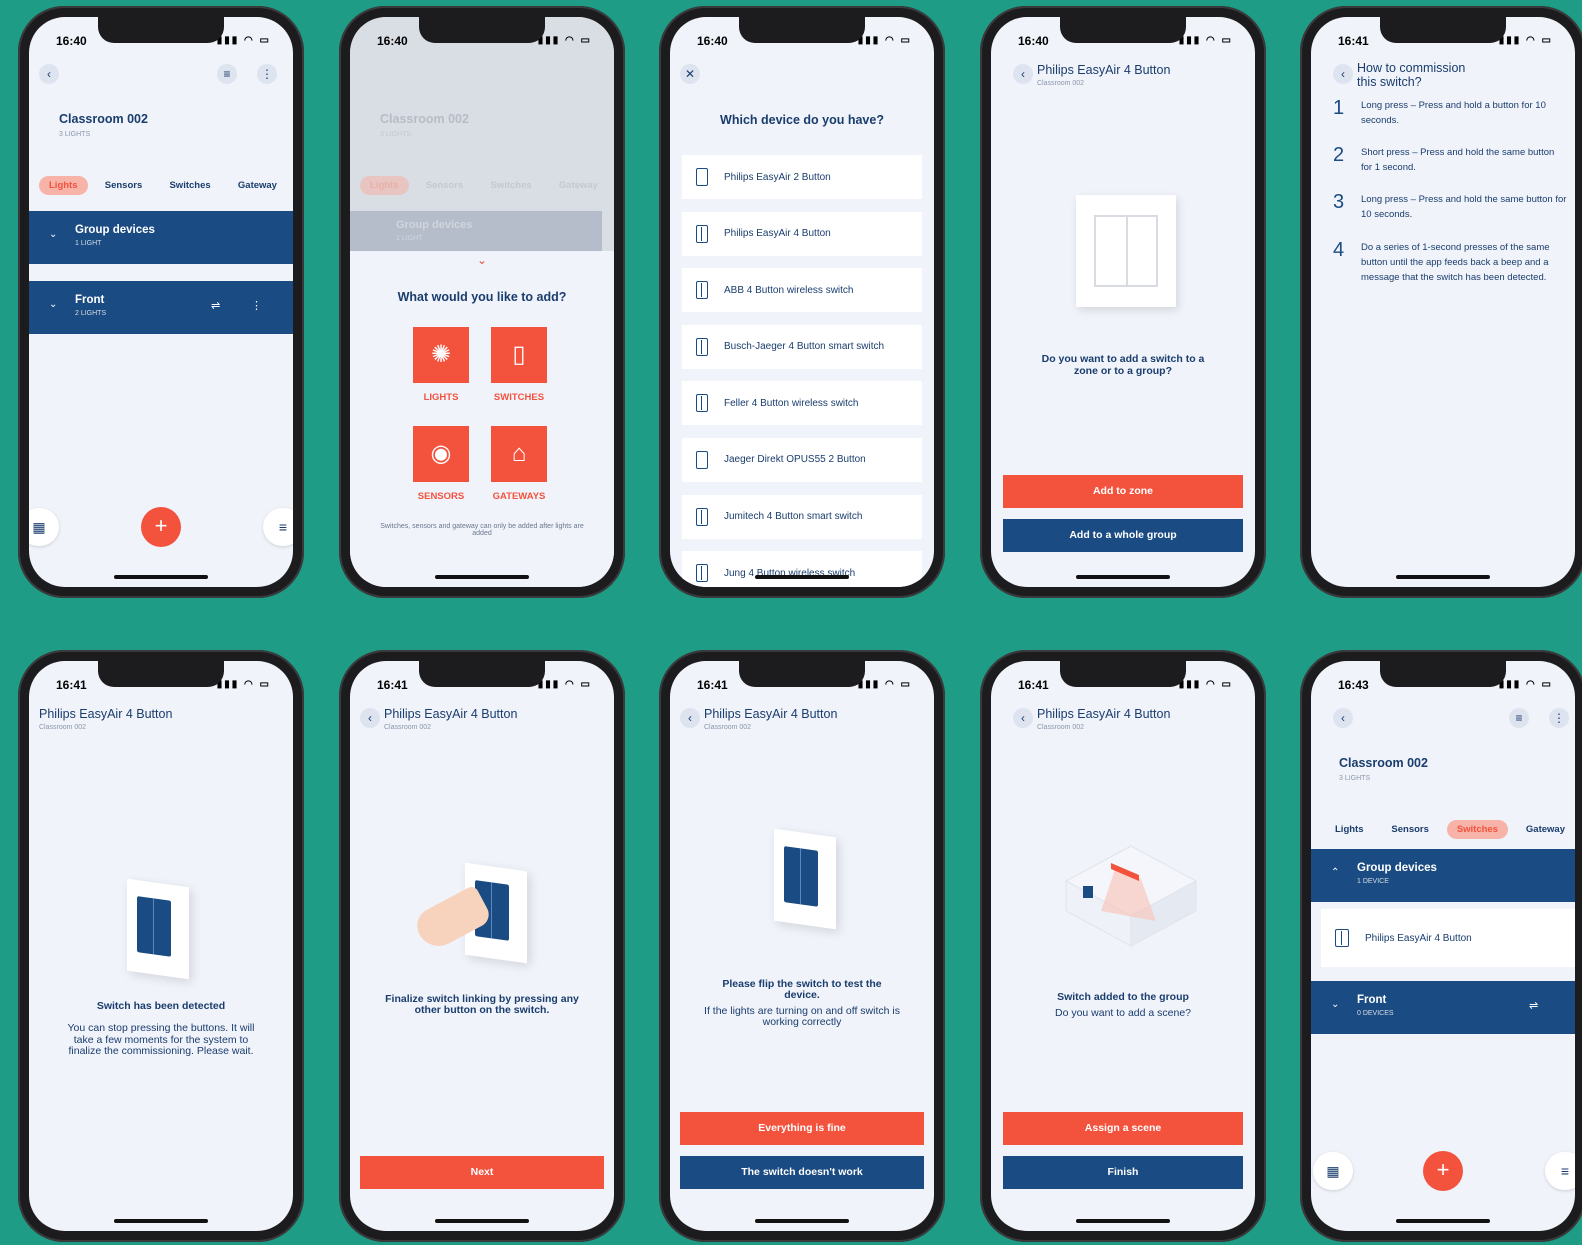 The image size is (1582, 1245). I want to click on list-item: Philips EasyAir 2 Button, so click(802, 177).